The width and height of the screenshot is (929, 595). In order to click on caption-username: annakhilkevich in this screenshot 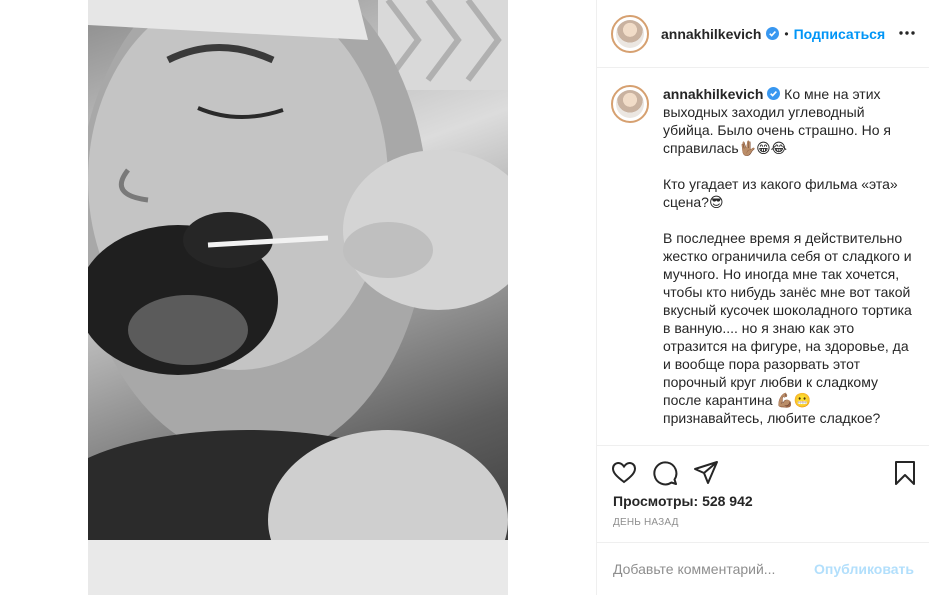, I will do `click(713, 94)`.